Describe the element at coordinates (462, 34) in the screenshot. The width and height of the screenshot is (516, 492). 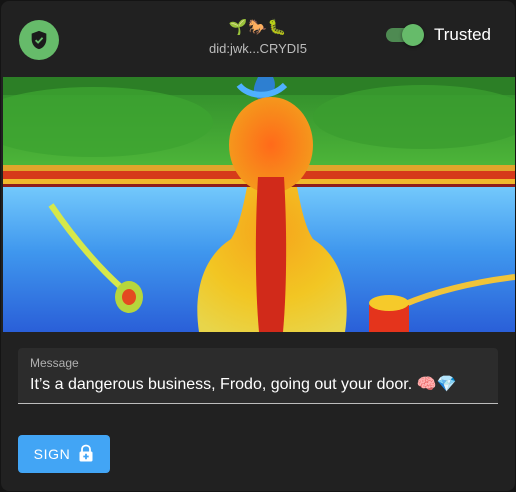
I see `trusted-label: Trusted` at that location.